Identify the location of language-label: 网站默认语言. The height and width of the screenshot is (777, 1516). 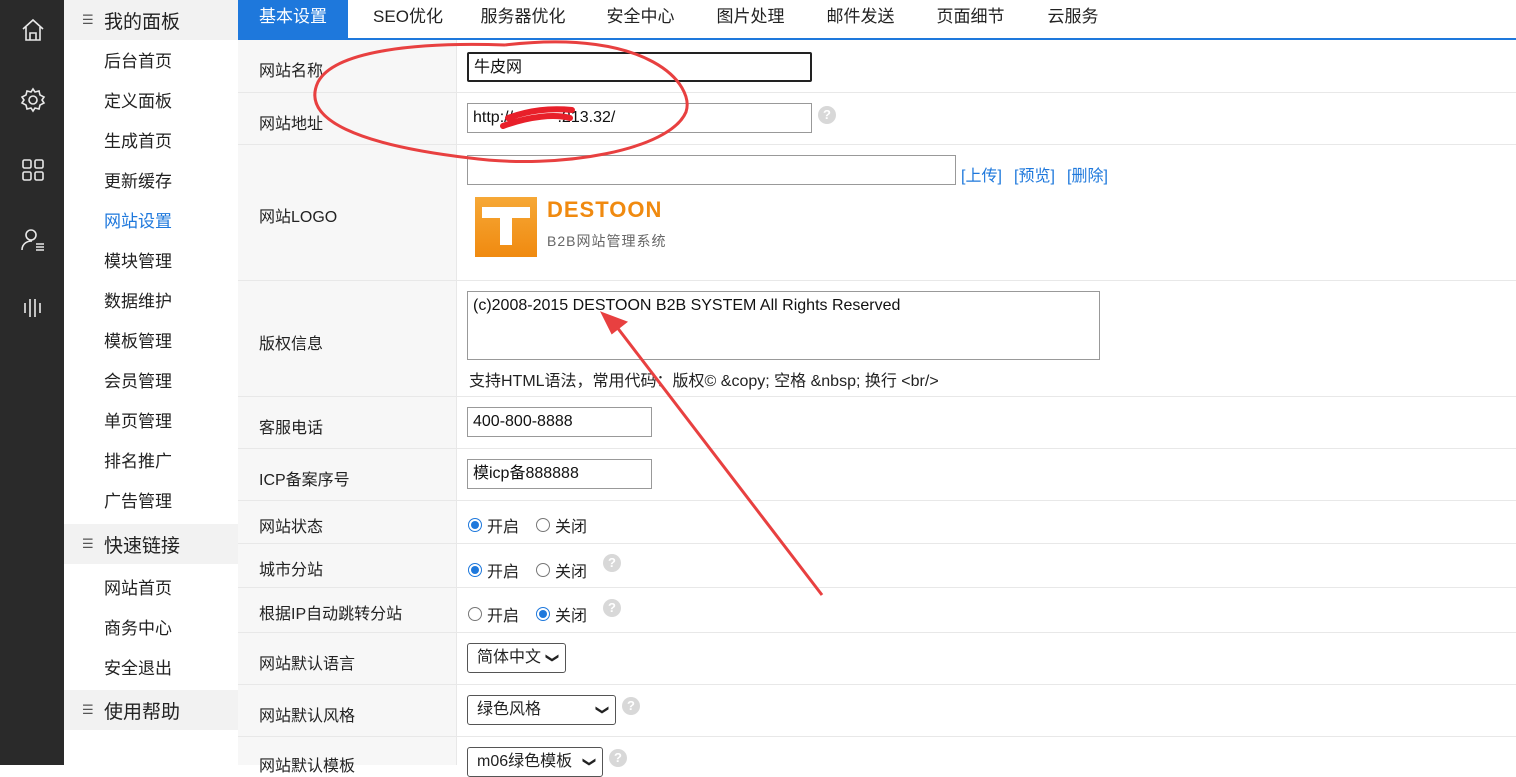
(307, 664).